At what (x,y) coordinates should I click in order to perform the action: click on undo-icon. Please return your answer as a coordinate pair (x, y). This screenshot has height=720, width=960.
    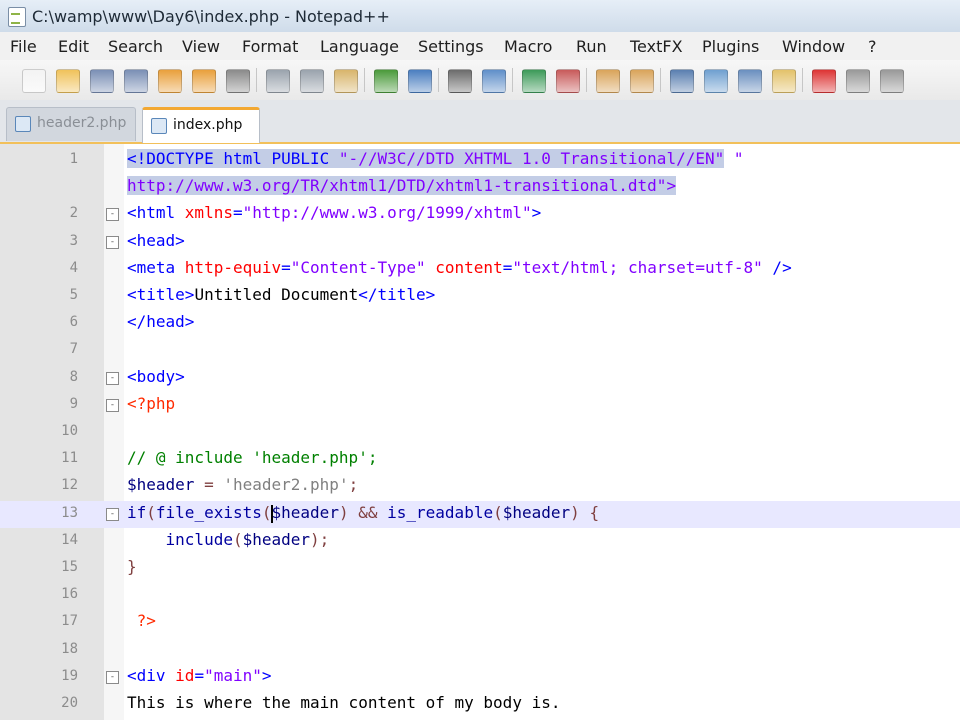
    Looking at the image, I should click on (386, 81).